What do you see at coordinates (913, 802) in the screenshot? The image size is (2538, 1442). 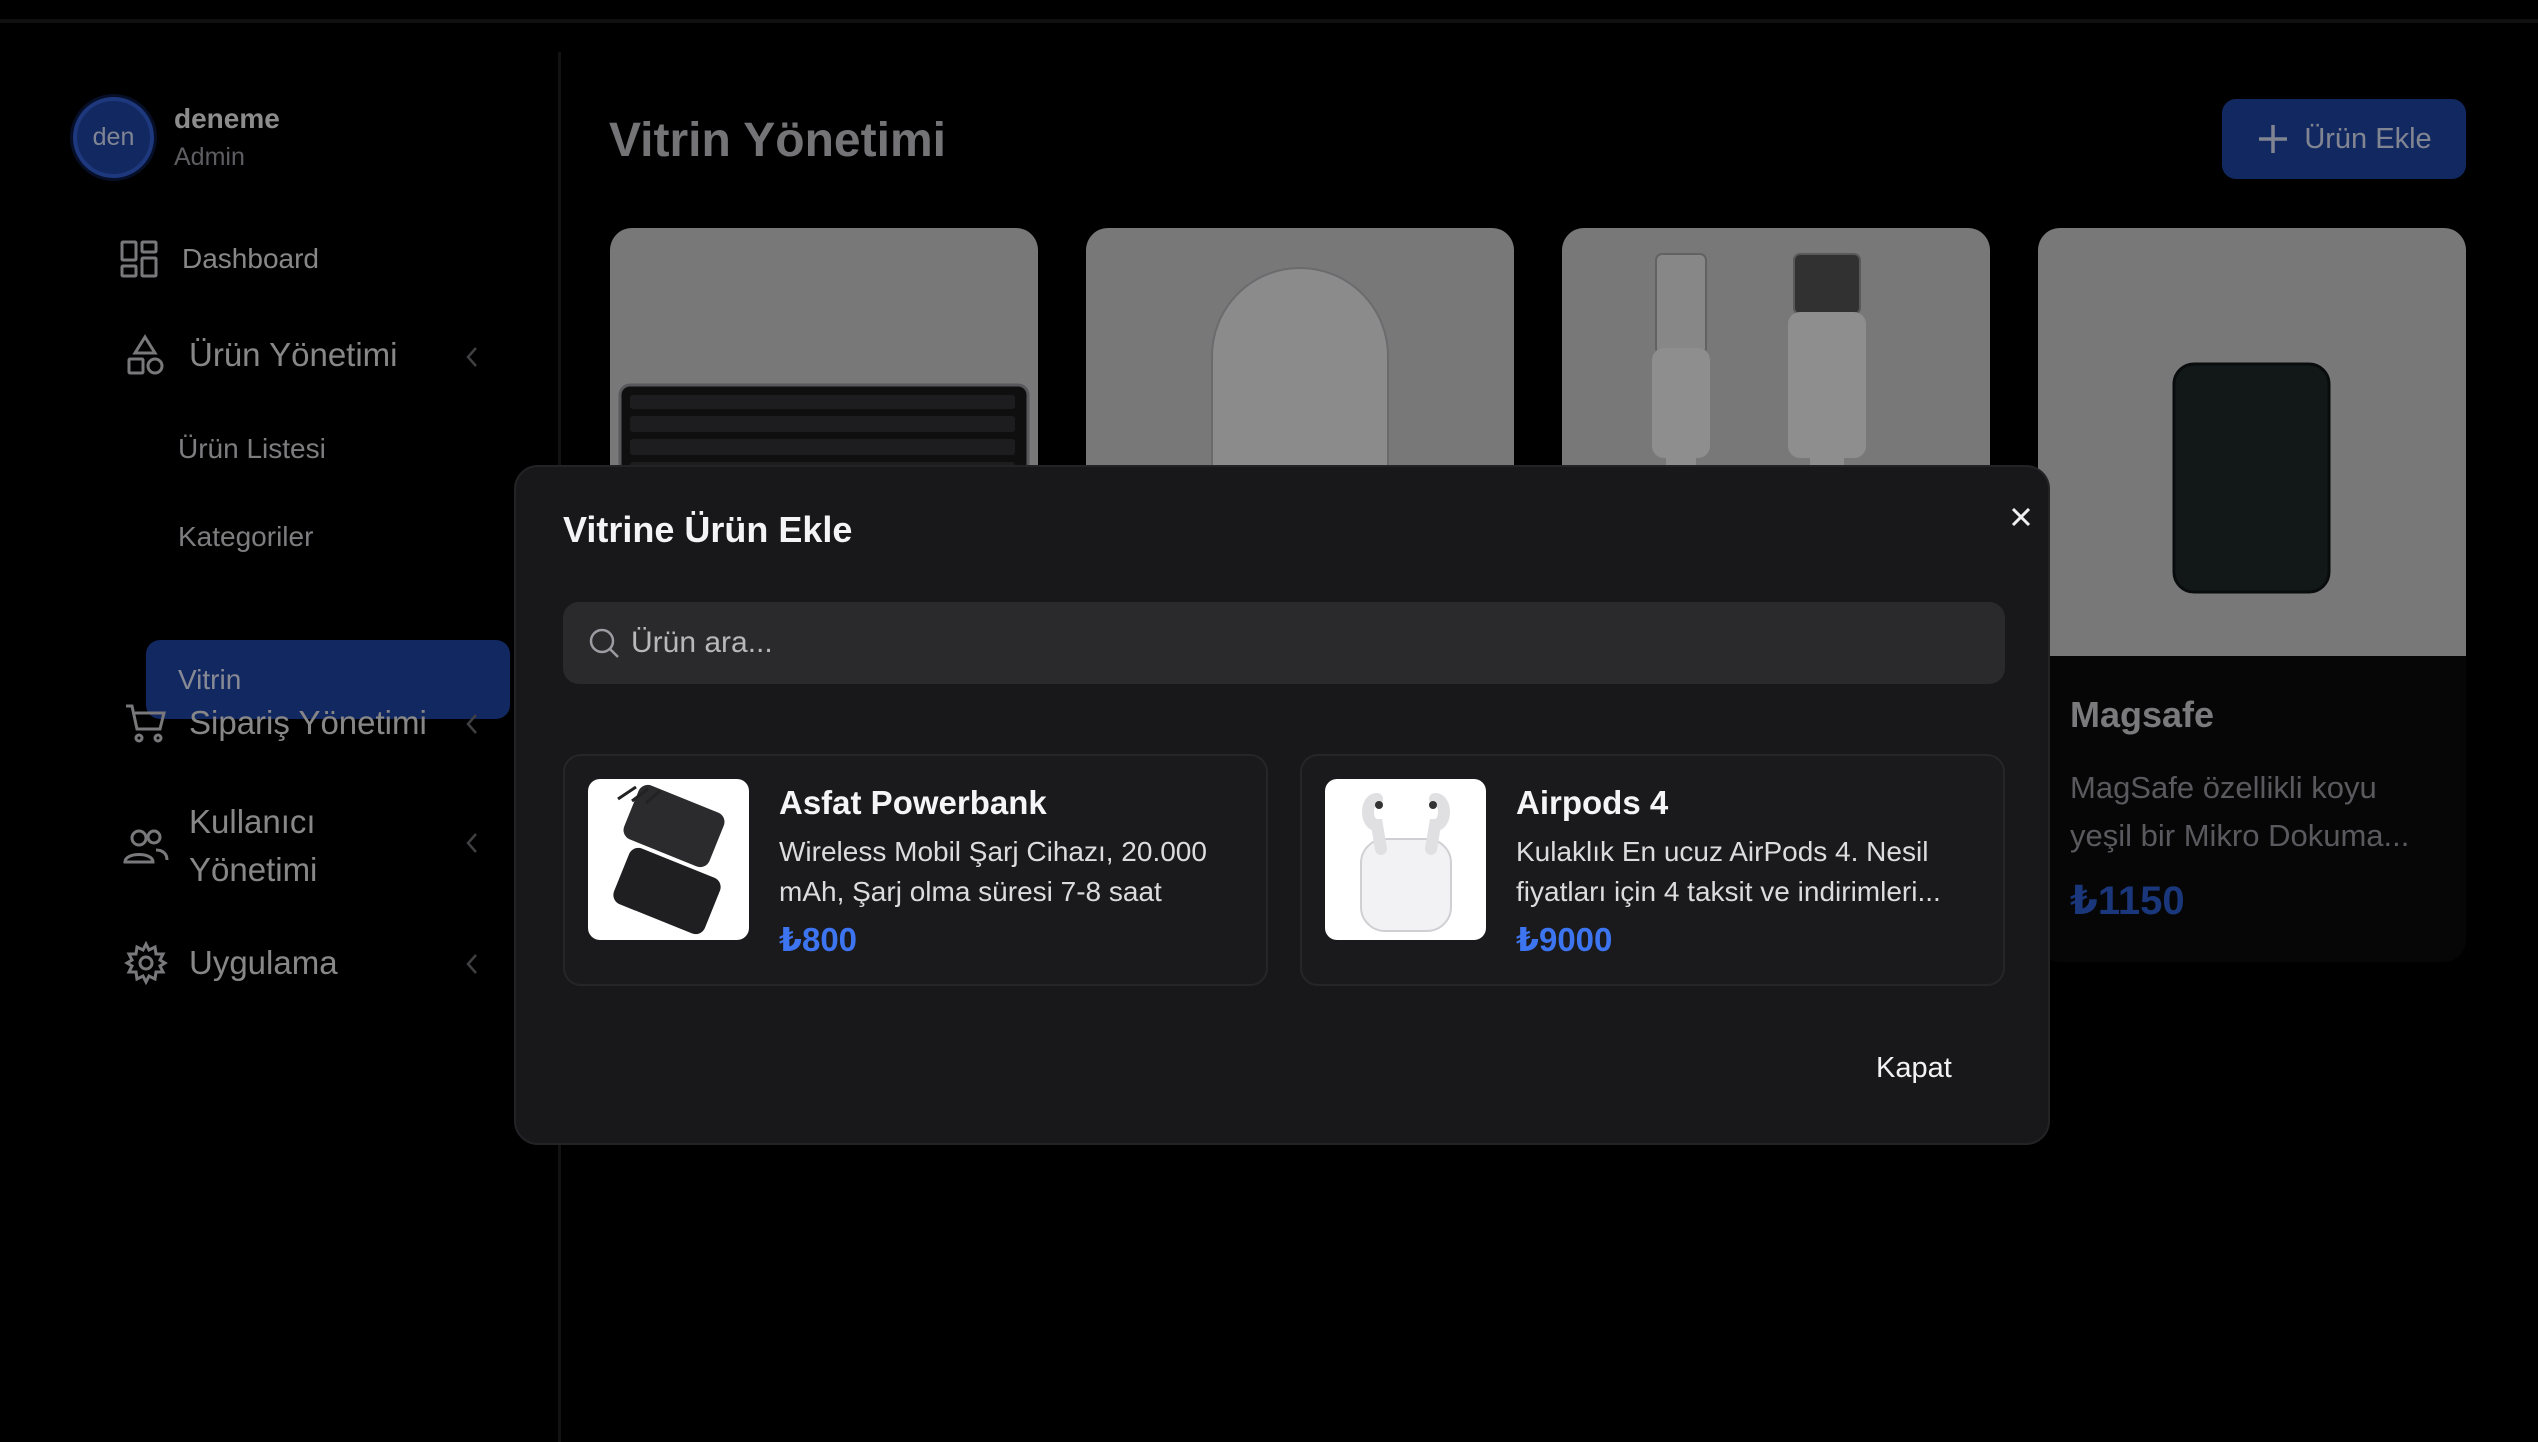 I see `product-title: Asfat Powerbank` at bounding box center [913, 802].